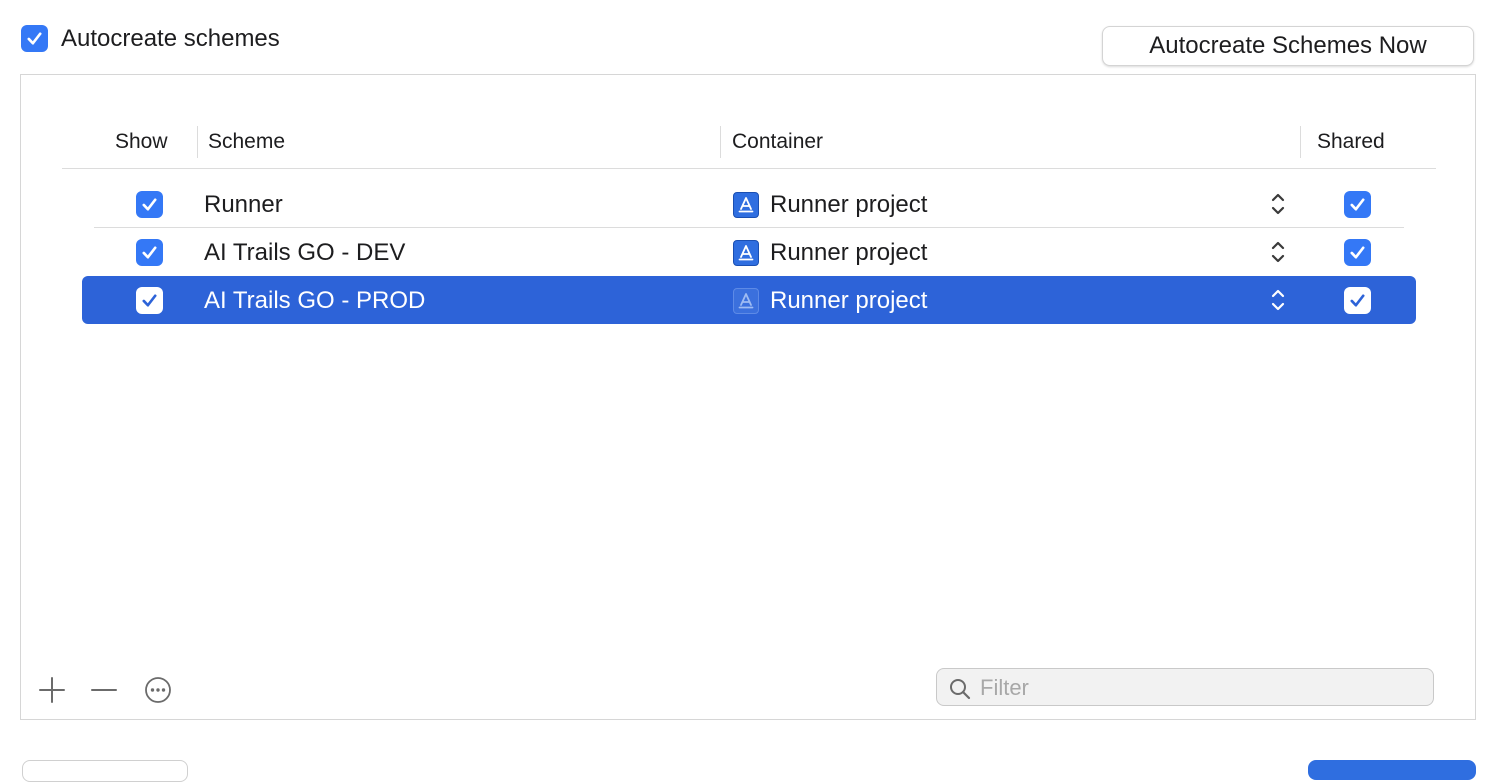  Describe the element at coordinates (749, 168) in the screenshot. I see `header-divider` at that location.